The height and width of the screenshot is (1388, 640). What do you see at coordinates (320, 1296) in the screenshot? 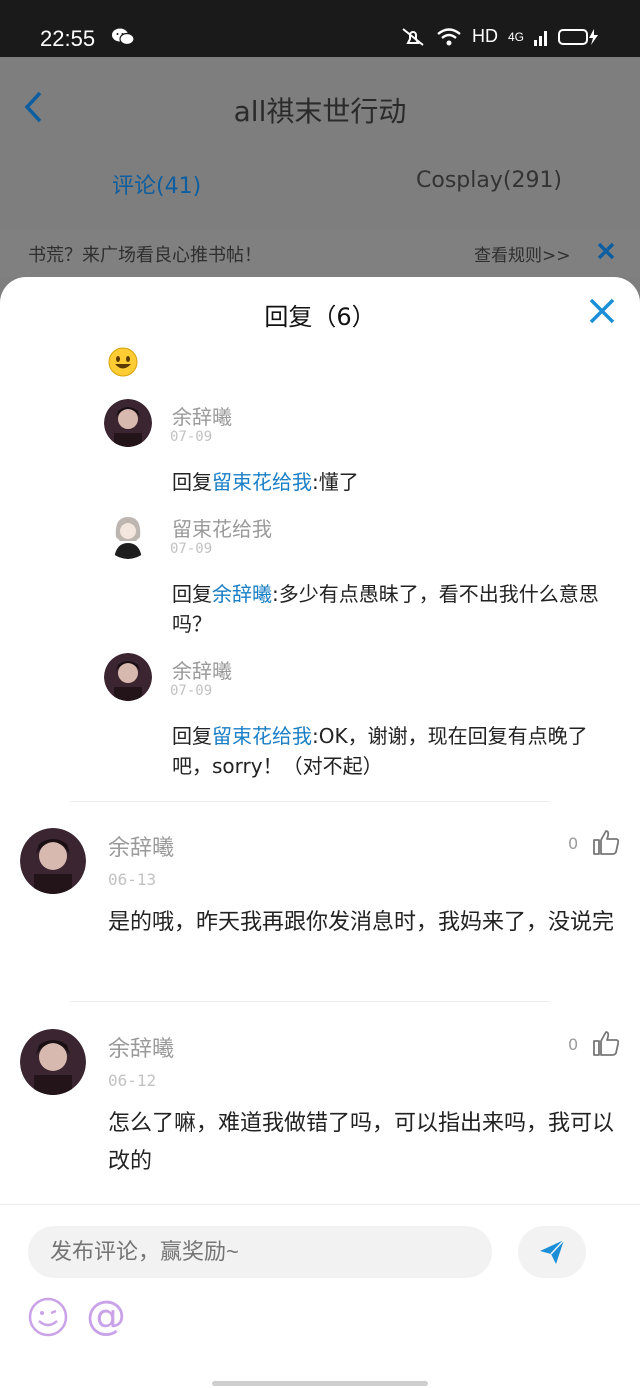
I see `comment-input-bar: @` at bounding box center [320, 1296].